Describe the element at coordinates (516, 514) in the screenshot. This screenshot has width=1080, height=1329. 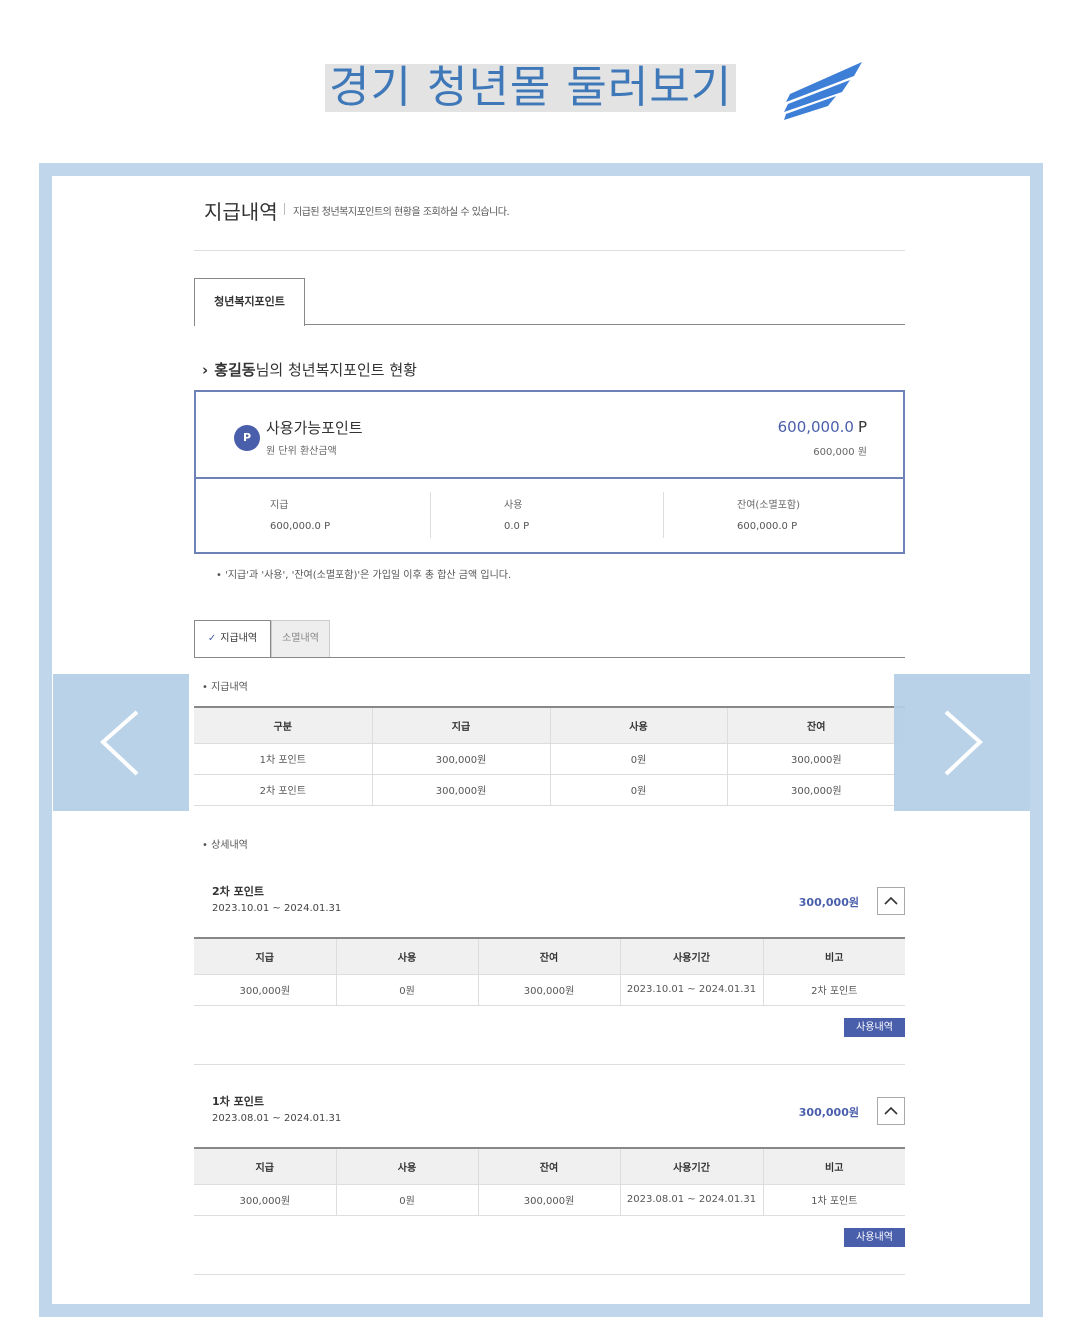
I see `stat-used: 사용 0.0 P` at that location.